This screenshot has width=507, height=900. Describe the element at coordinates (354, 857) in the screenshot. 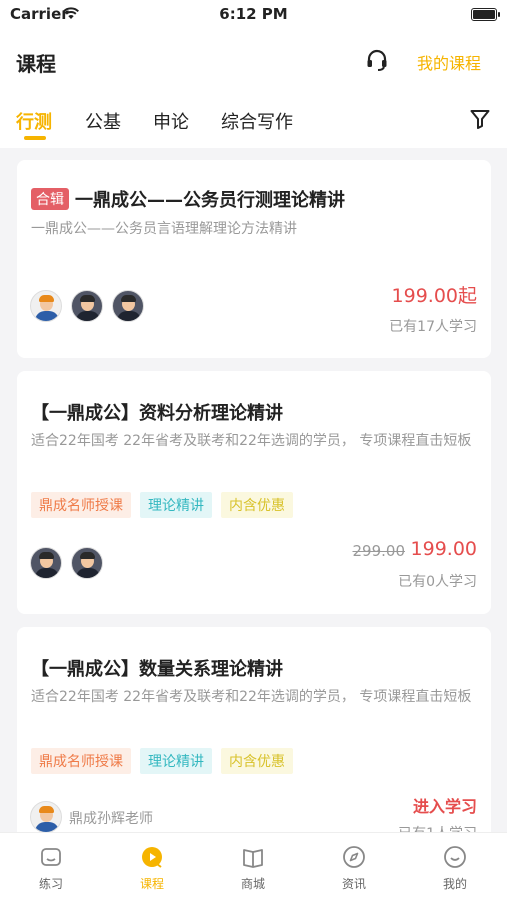

I see `news-icon` at that location.